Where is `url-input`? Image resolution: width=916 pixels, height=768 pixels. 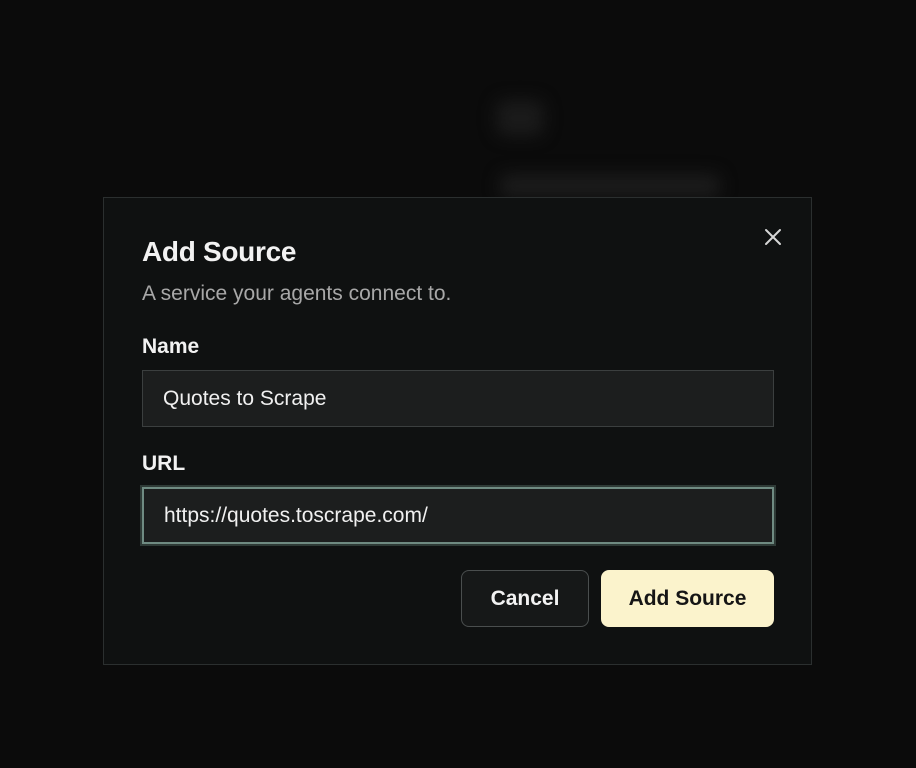 url-input is located at coordinates (458, 515).